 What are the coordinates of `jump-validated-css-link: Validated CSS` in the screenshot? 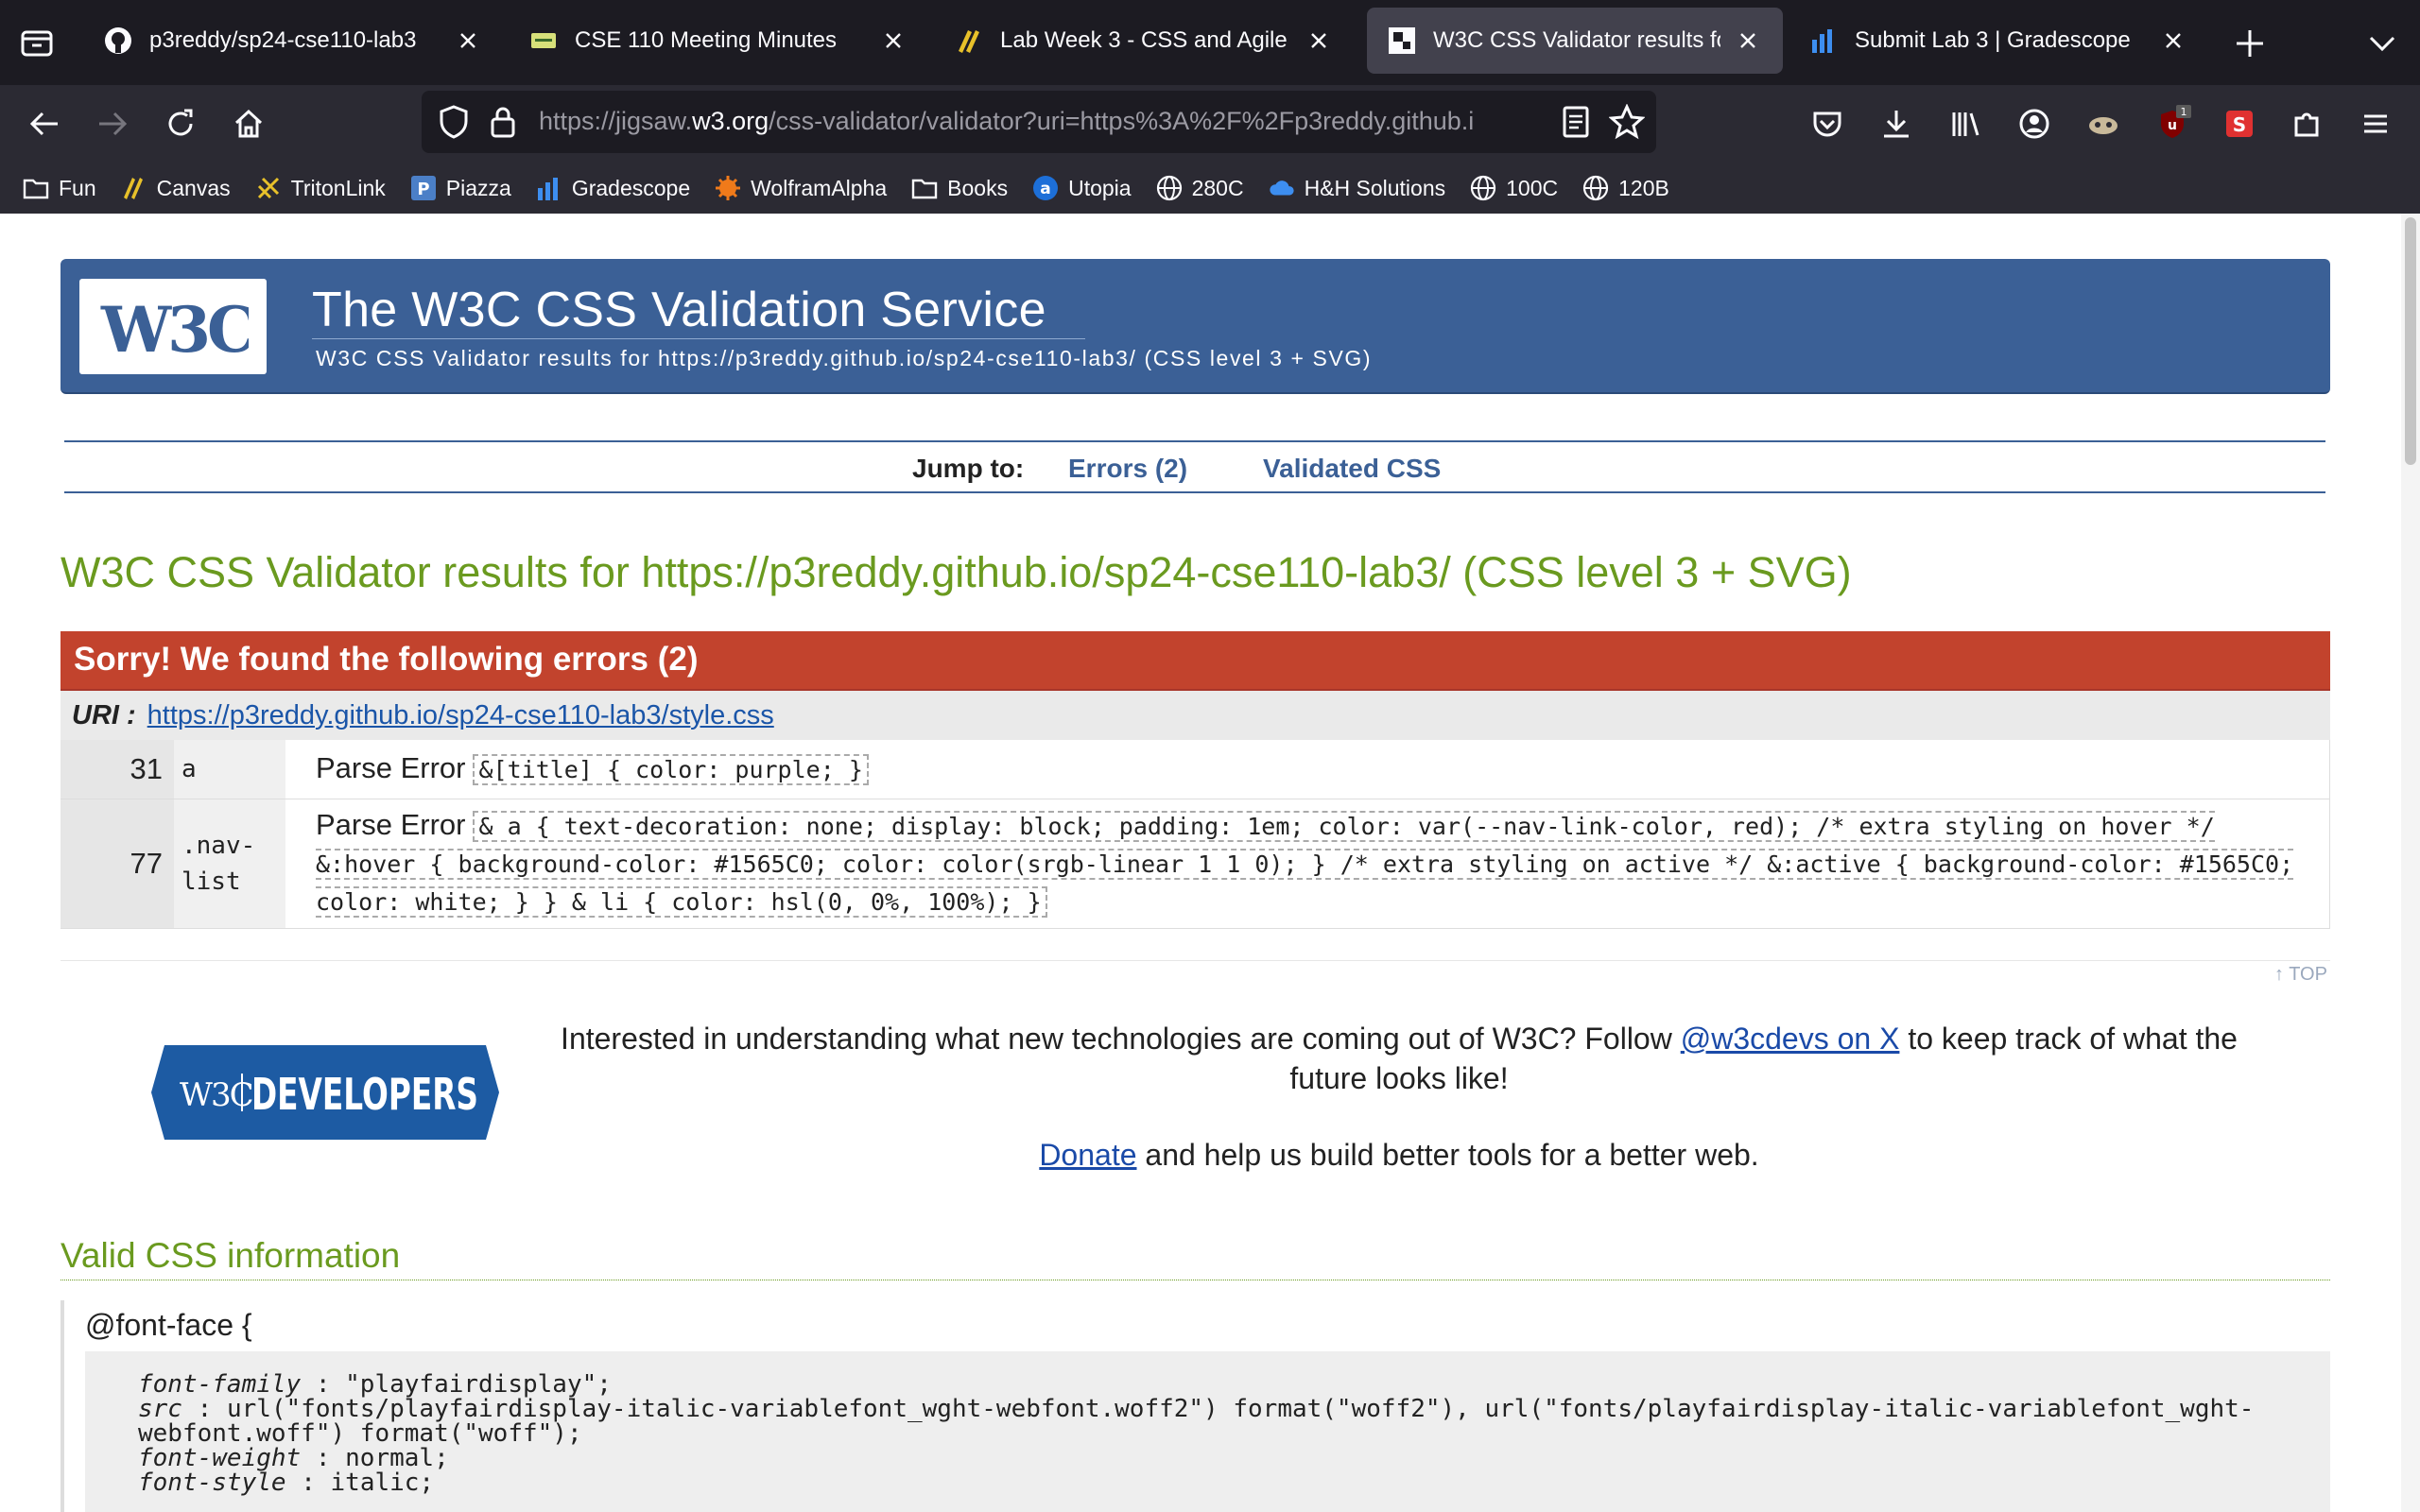 It's located at (1352, 469).